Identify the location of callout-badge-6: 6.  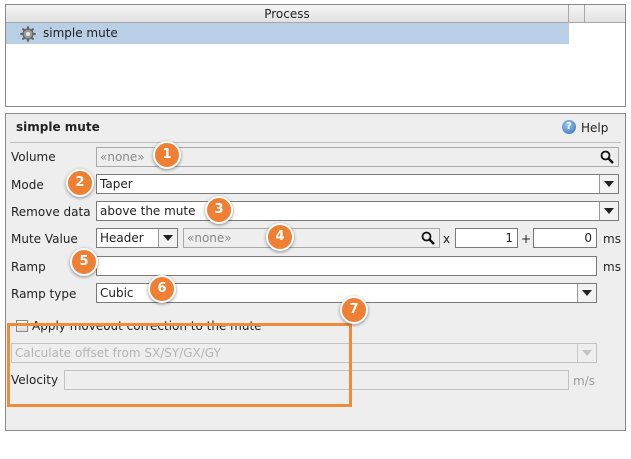
(162, 289).